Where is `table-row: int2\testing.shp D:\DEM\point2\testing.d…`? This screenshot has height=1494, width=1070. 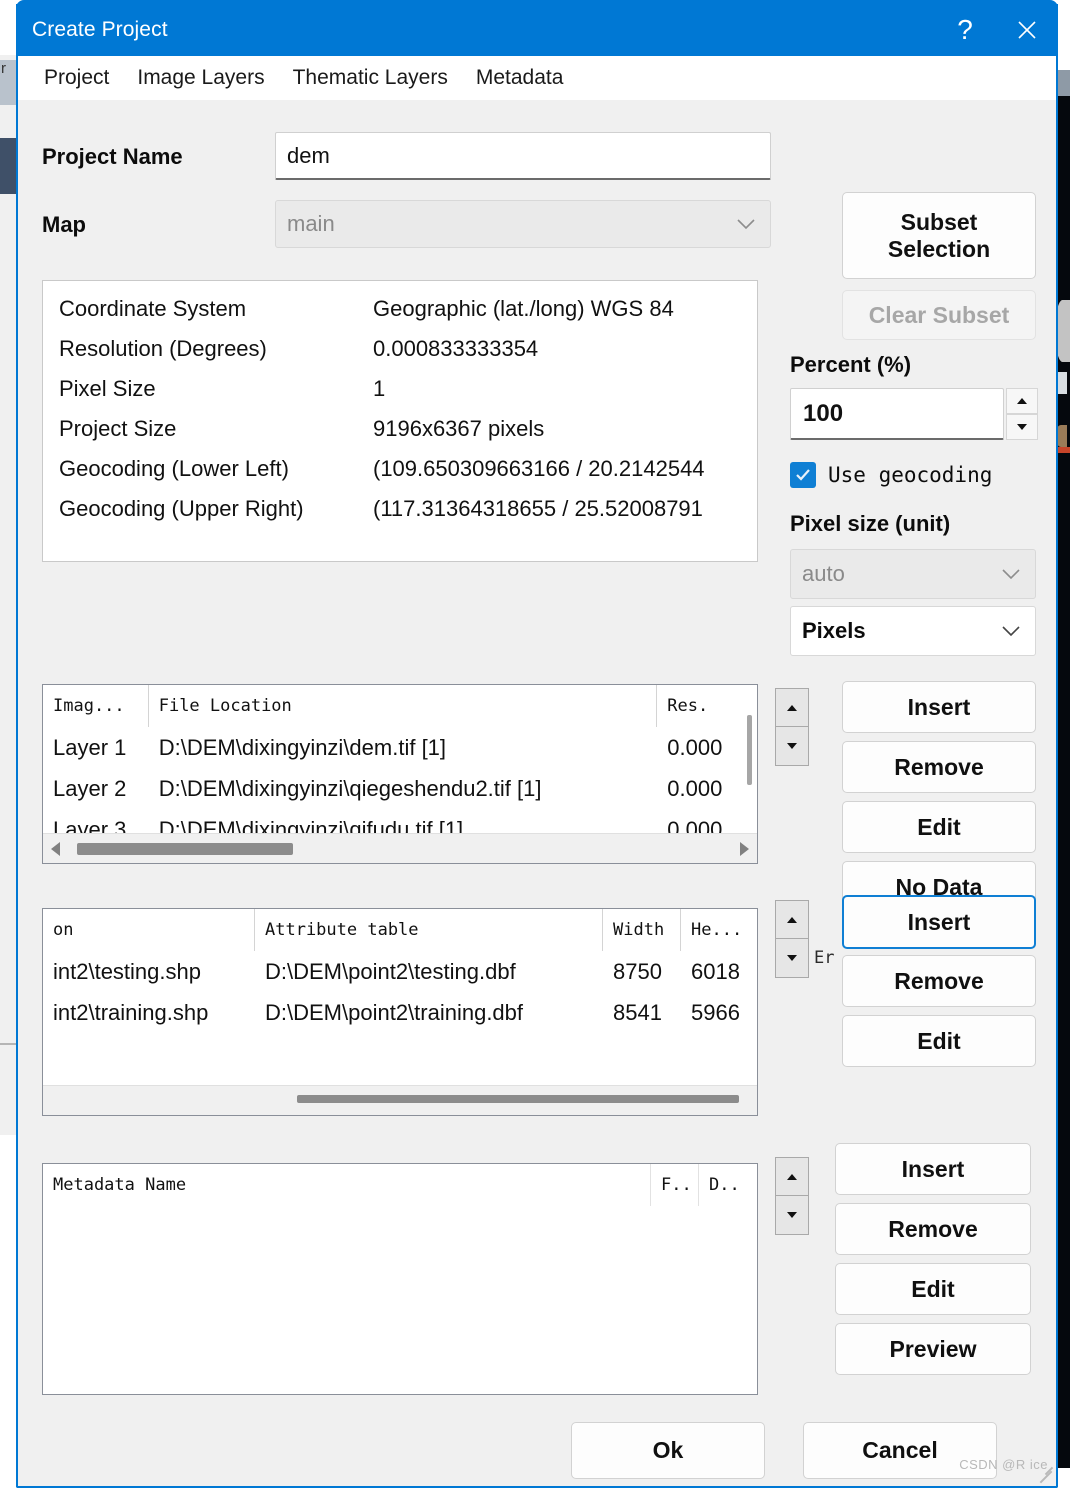 table-row: int2\testing.shp D:\DEM\point2\testing.d… is located at coordinates (400, 971).